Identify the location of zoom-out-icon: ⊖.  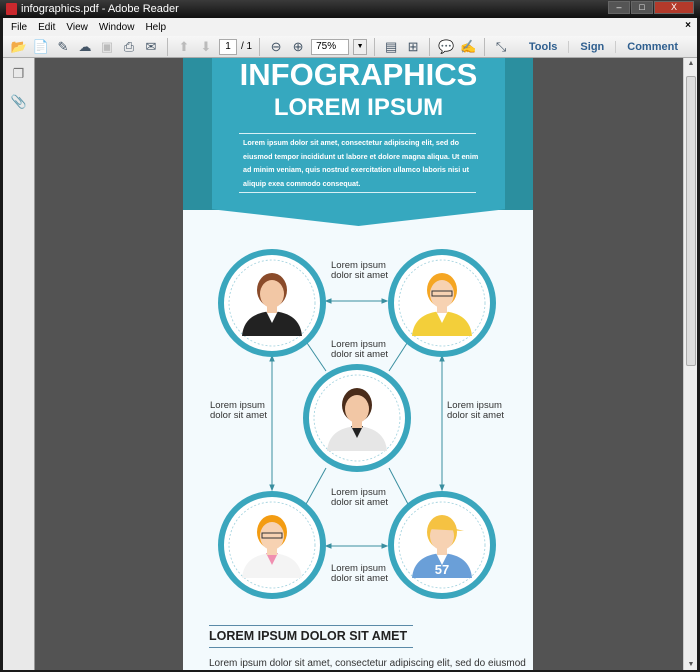
(276, 47).